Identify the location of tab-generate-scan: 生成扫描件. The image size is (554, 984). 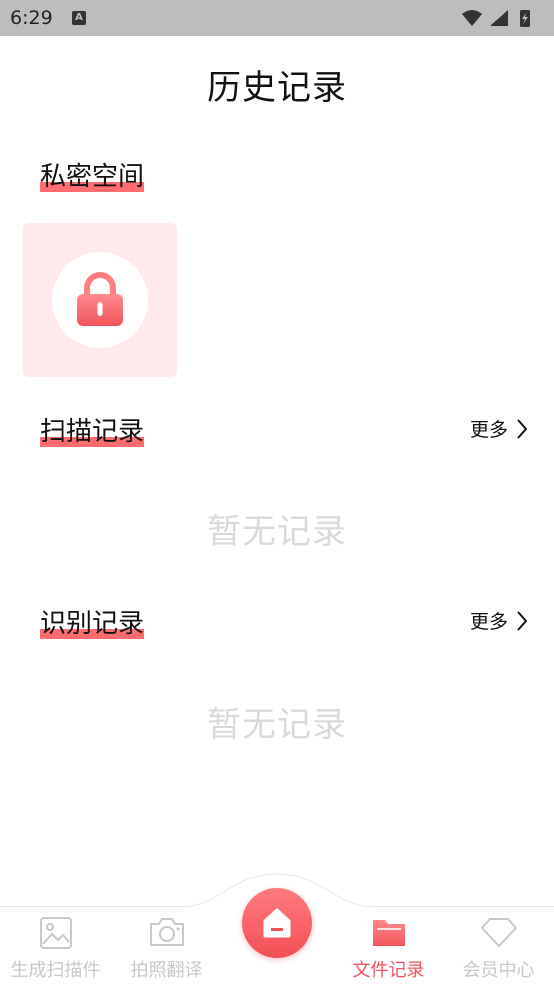
(55, 945).